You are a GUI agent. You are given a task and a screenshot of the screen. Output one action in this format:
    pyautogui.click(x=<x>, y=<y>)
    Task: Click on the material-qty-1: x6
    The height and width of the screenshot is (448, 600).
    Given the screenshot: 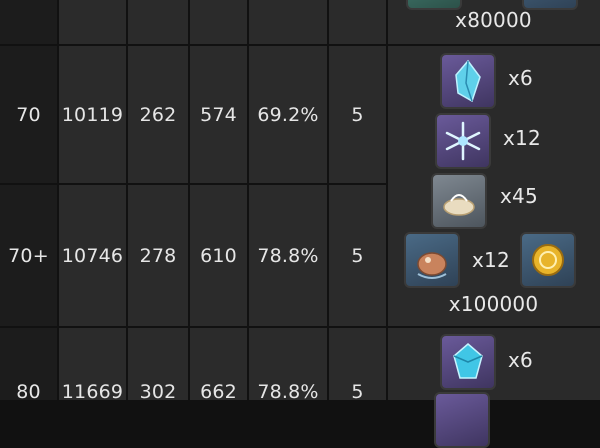 What is the action you would take?
    pyautogui.click(x=520, y=78)
    